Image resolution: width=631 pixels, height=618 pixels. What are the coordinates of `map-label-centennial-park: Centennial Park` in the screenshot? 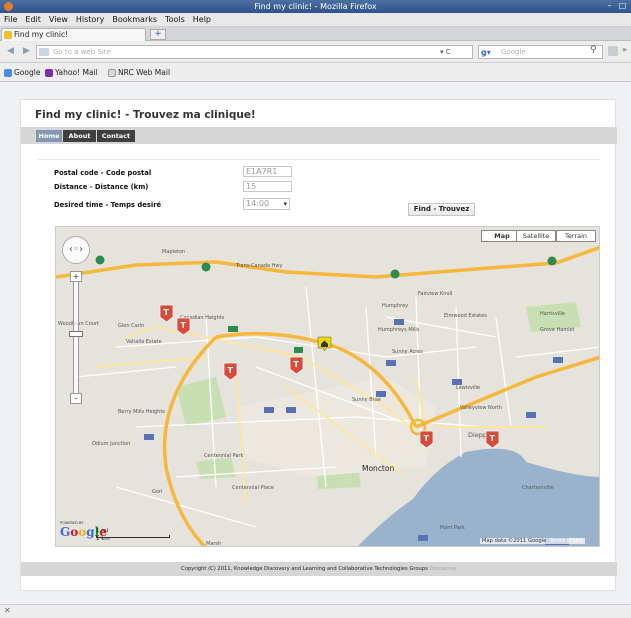 It's located at (223, 456).